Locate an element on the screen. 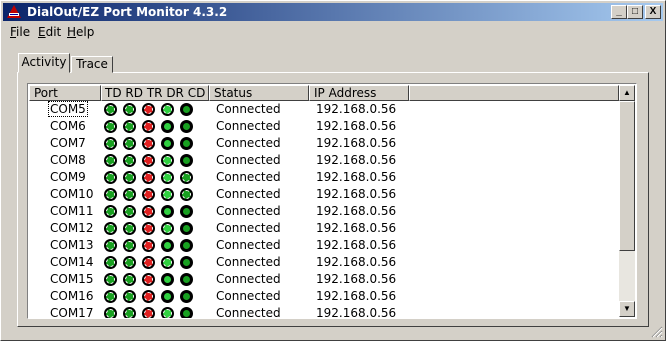 The width and height of the screenshot is (666, 341). signal-cd-label: CD is located at coordinates (196, 93).